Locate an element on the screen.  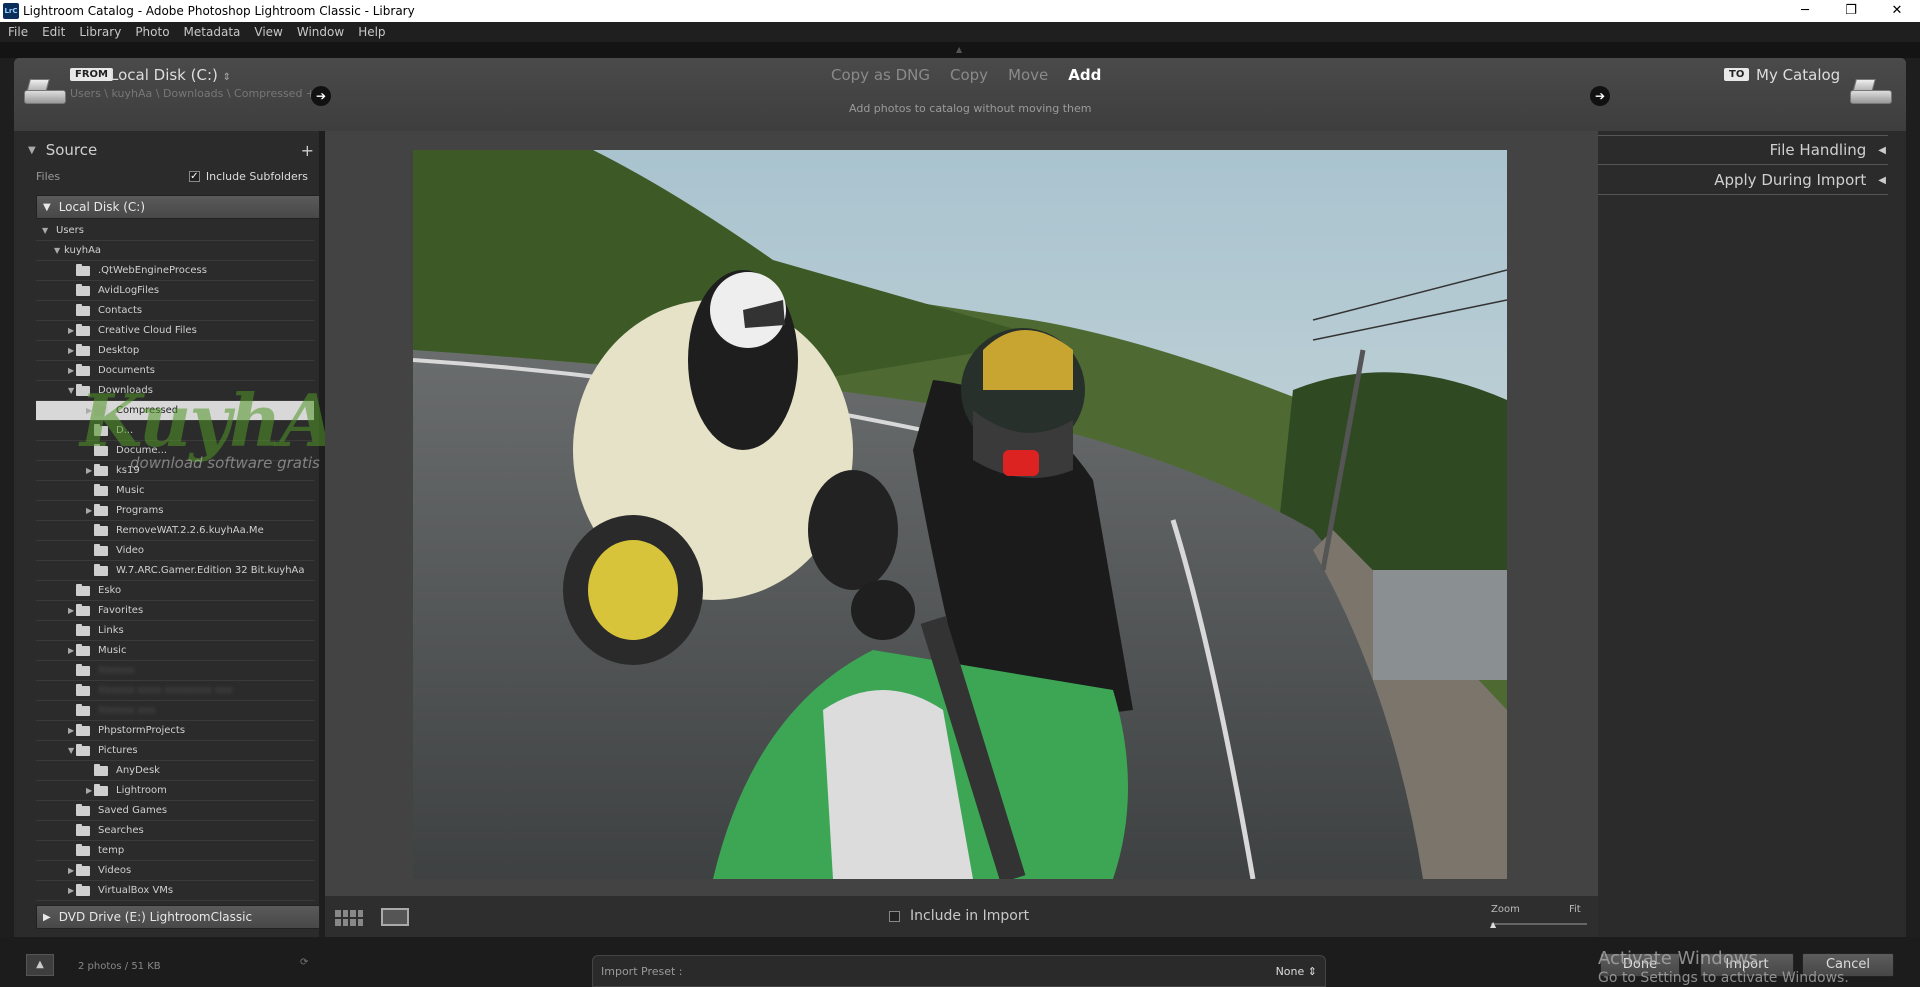
folder-tree-item: Video is located at coordinates (175, 551).